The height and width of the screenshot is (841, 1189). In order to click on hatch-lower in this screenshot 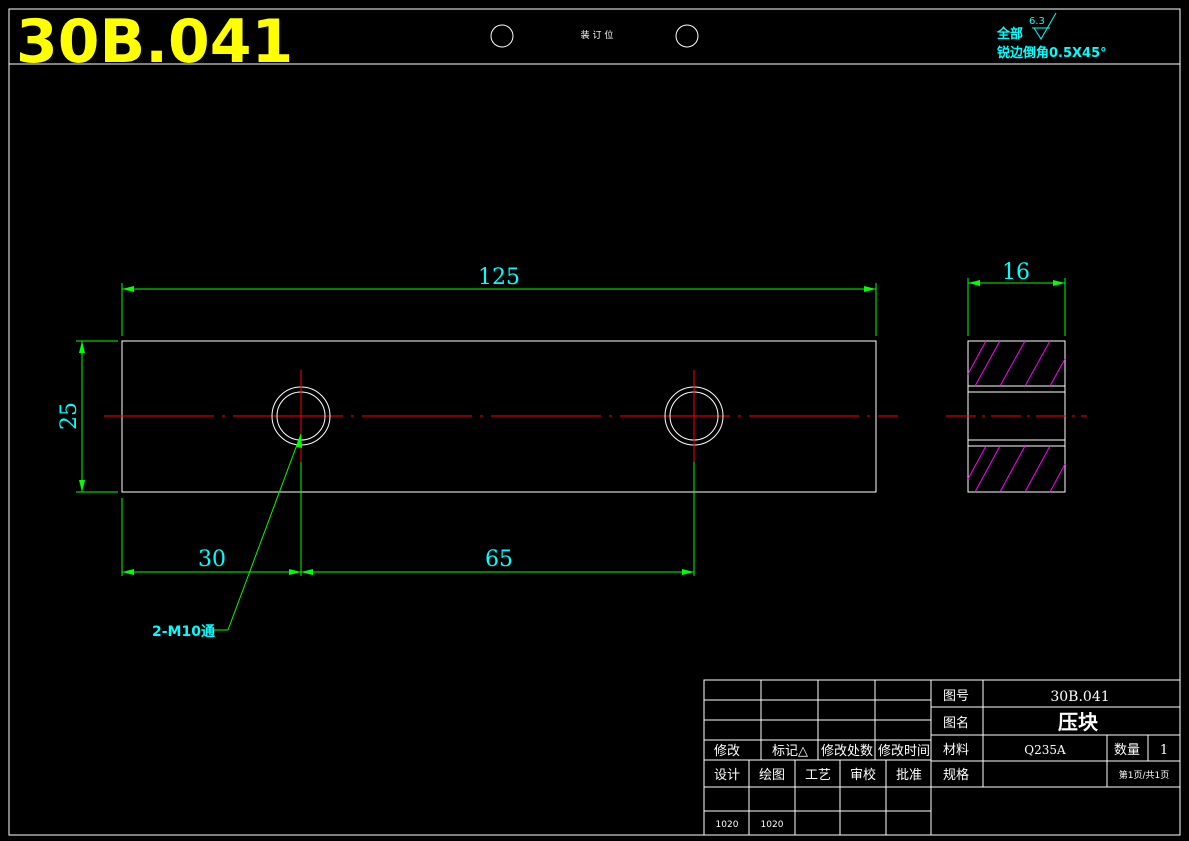, I will do `click(1016, 469)`.